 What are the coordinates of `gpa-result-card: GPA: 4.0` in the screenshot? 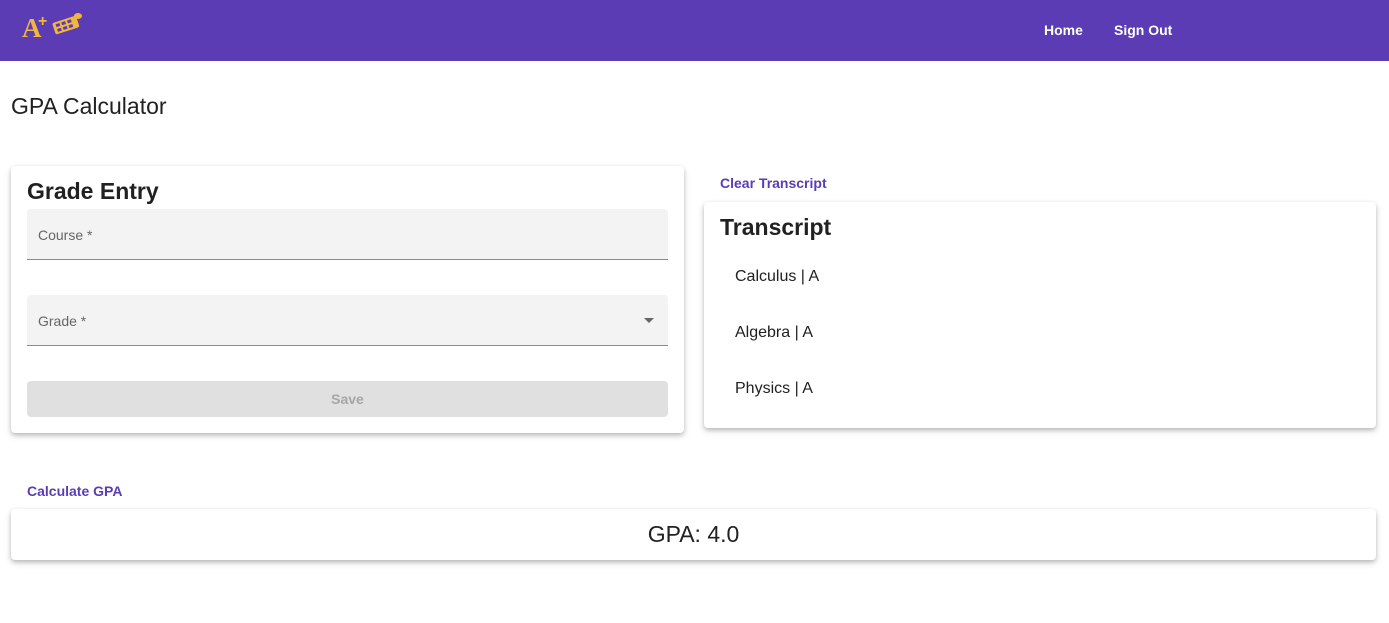 It's located at (693, 534).